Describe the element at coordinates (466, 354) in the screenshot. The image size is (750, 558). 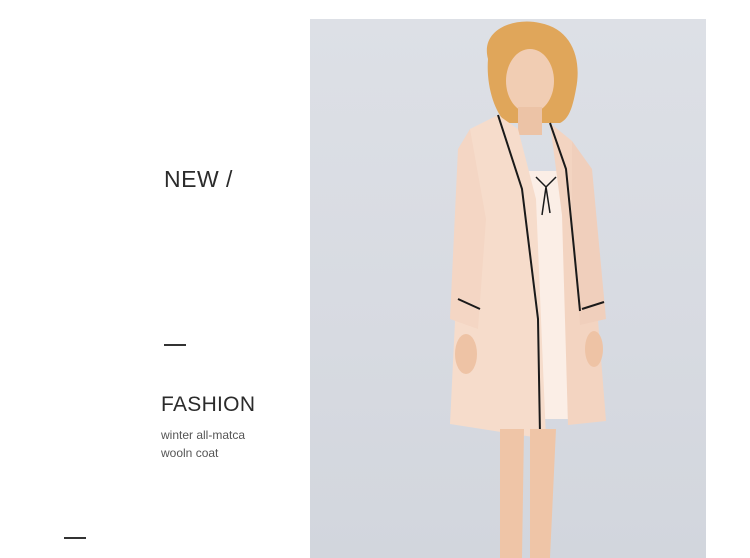
I see `hand-left` at that location.